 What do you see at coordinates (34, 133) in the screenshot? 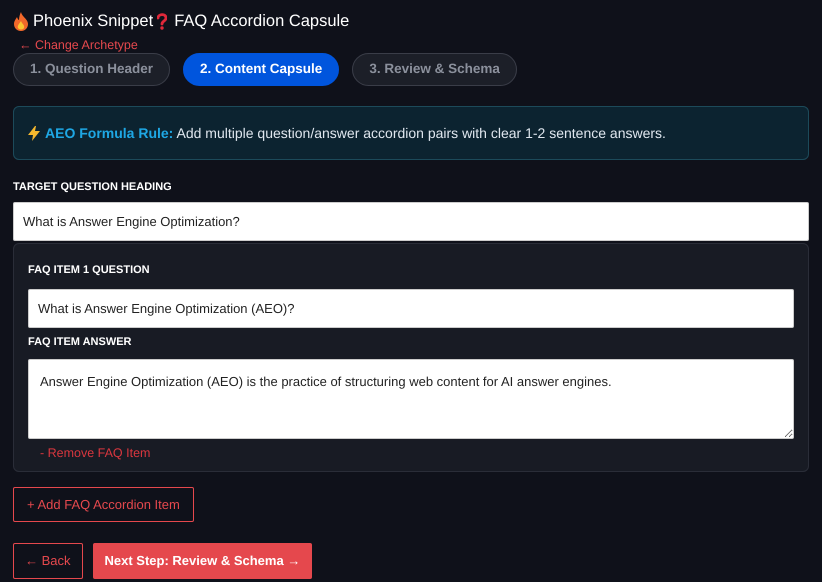
I see `lightning-icon` at bounding box center [34, 133].